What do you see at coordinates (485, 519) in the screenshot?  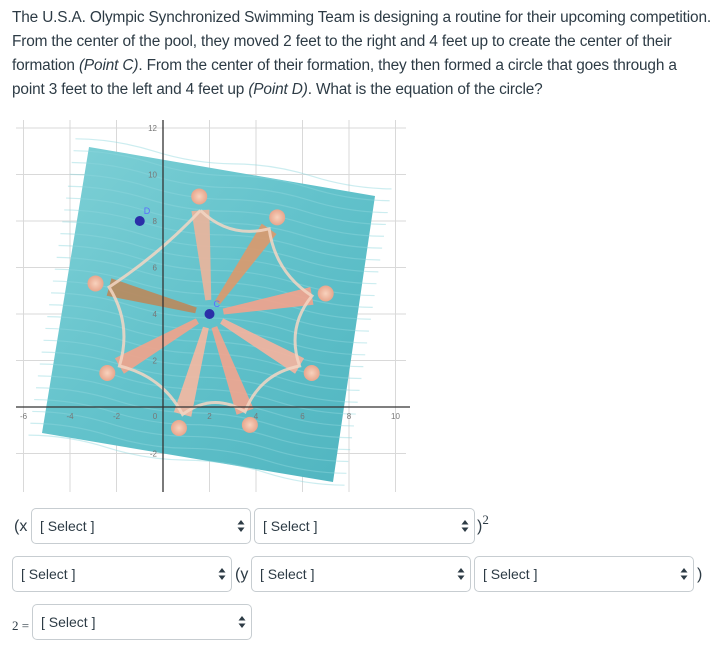 I see `exponent-2: 2` at bounding box center [485, 519].